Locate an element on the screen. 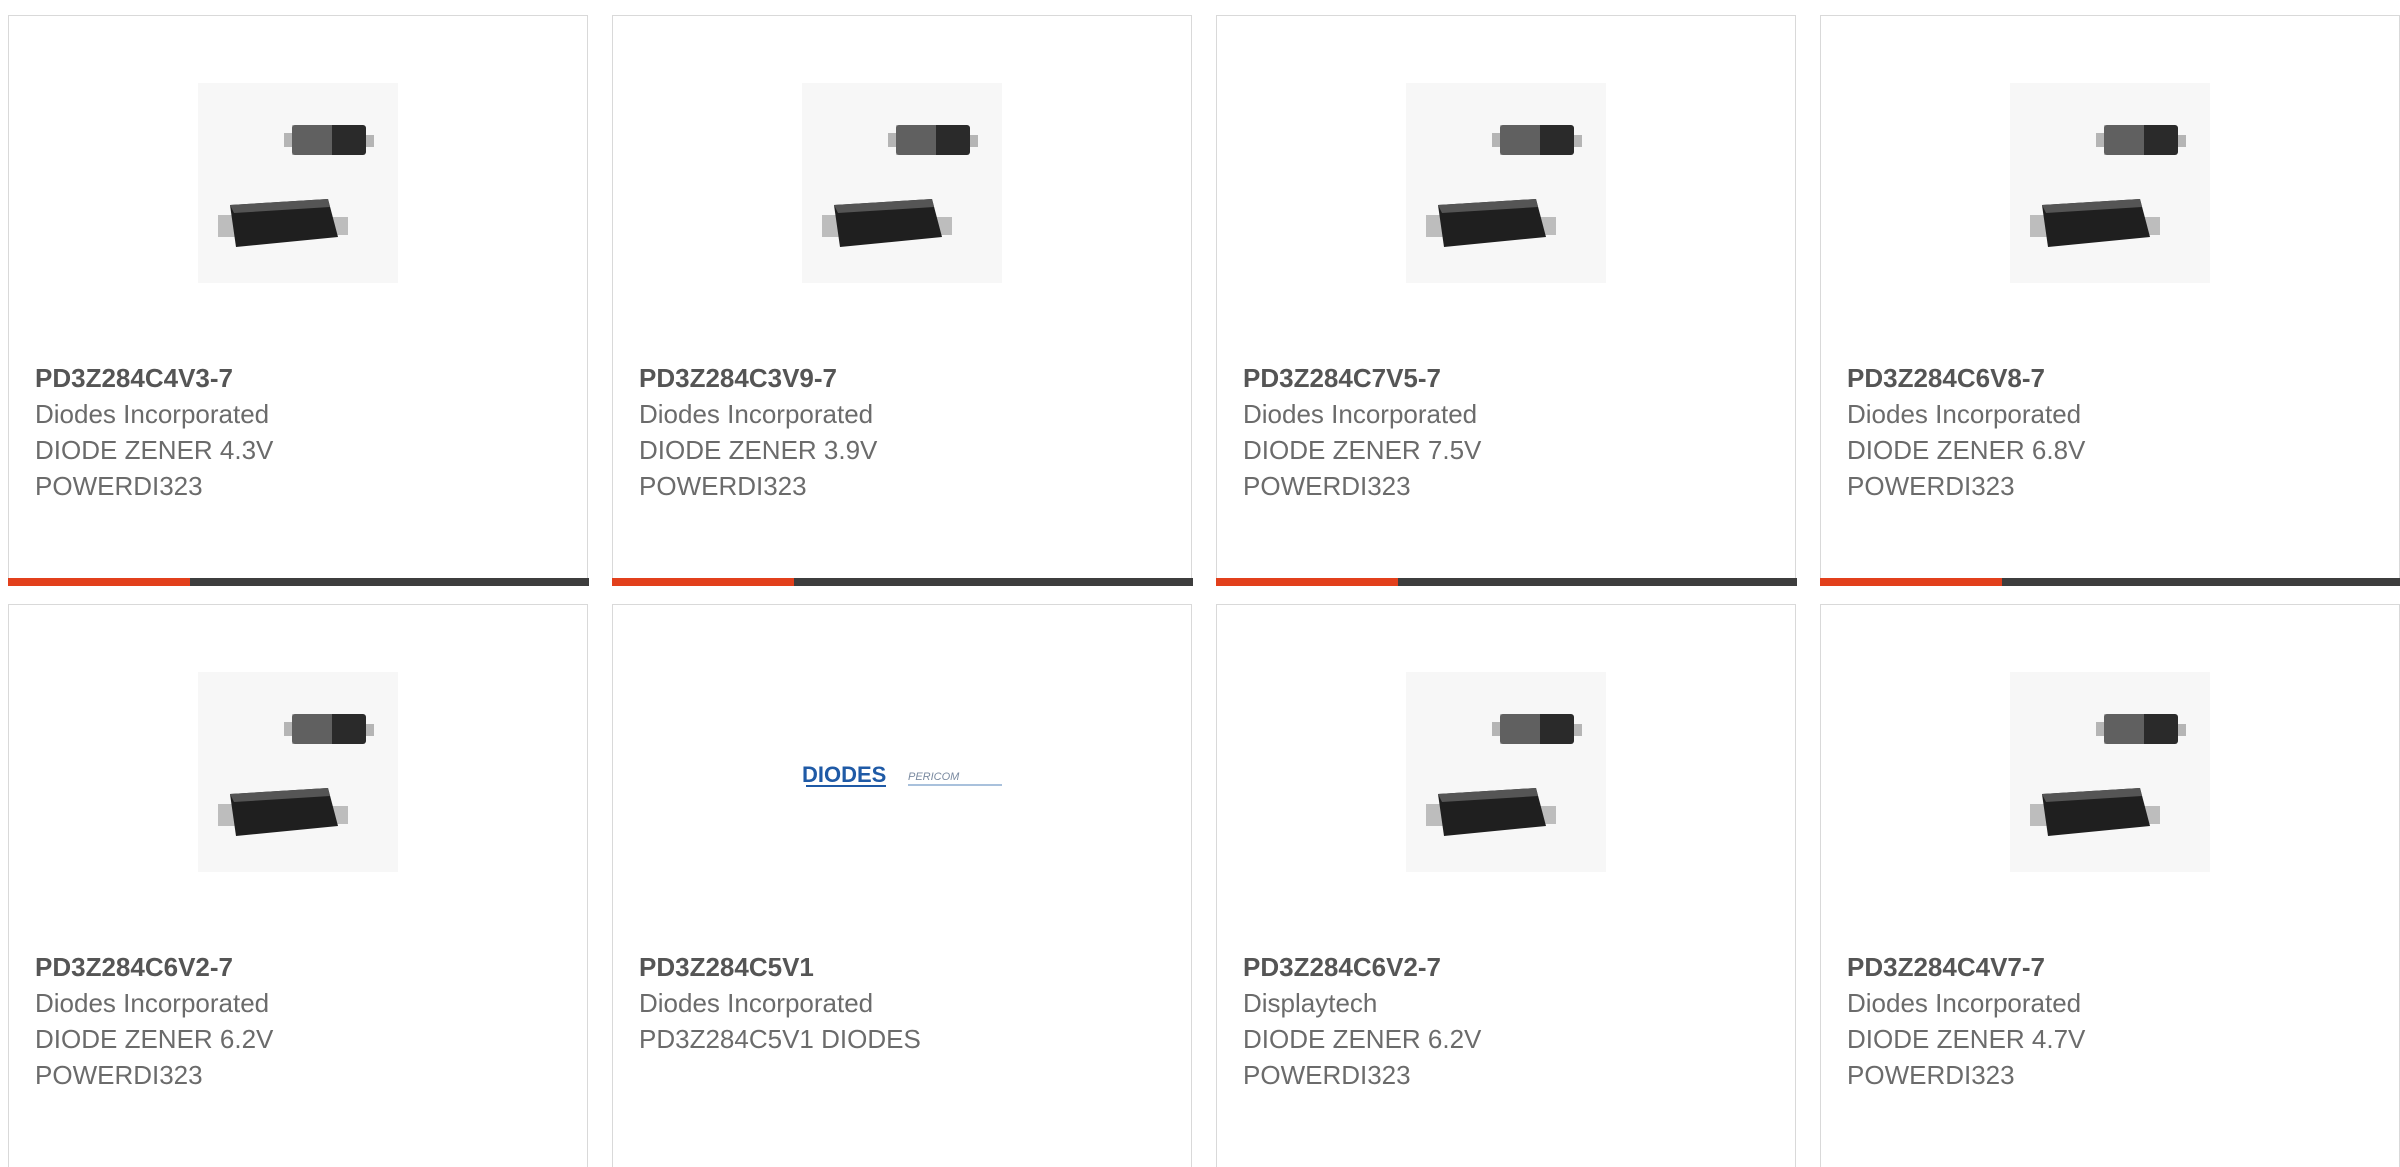 This screenshot has width=2400, height=1167. diodes-pericom-logo-icon: DIODES PERICOM is located at coordinates (902, 774).